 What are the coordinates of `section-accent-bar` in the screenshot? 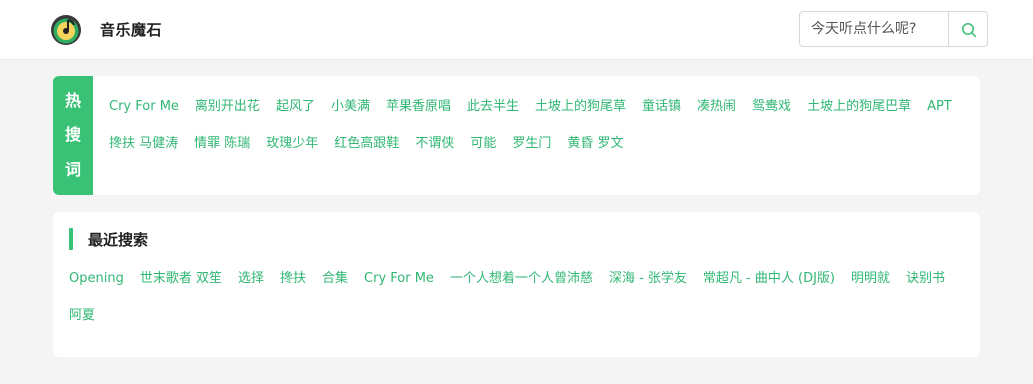 It's located at (71, 239).